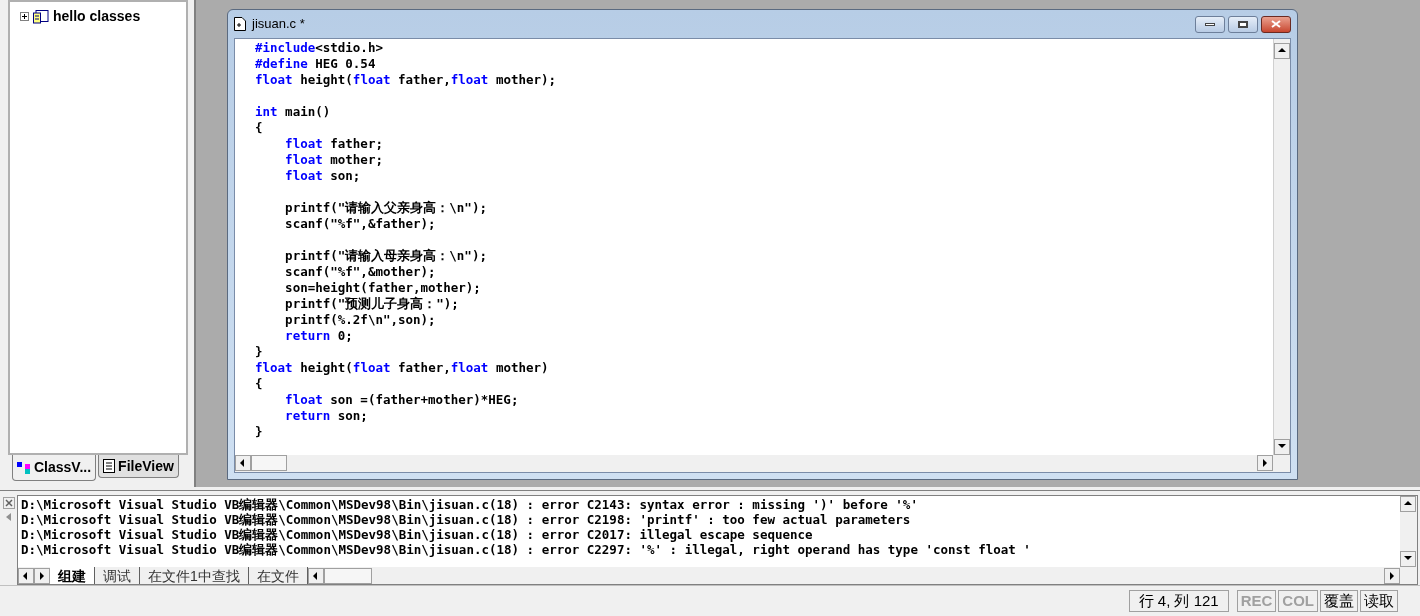 This screenshot has height=616, width=1420. What do you see at coordinates (1298, 601) in the screenshot?
I see `status-indicator: COL` at bounding box center [1298, 601].